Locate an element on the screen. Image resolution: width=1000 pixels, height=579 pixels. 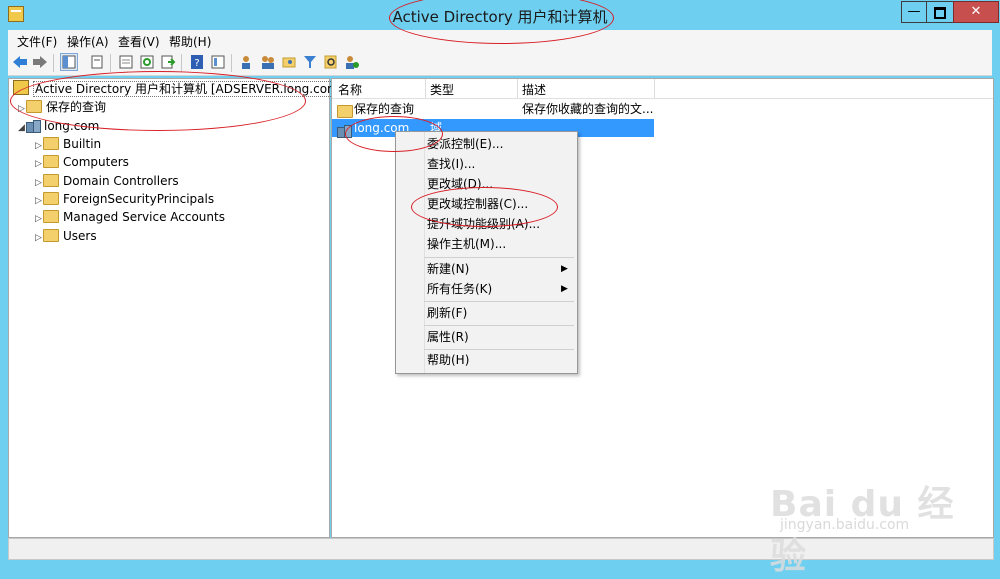
view-icon is located at coordinates (218, 62).